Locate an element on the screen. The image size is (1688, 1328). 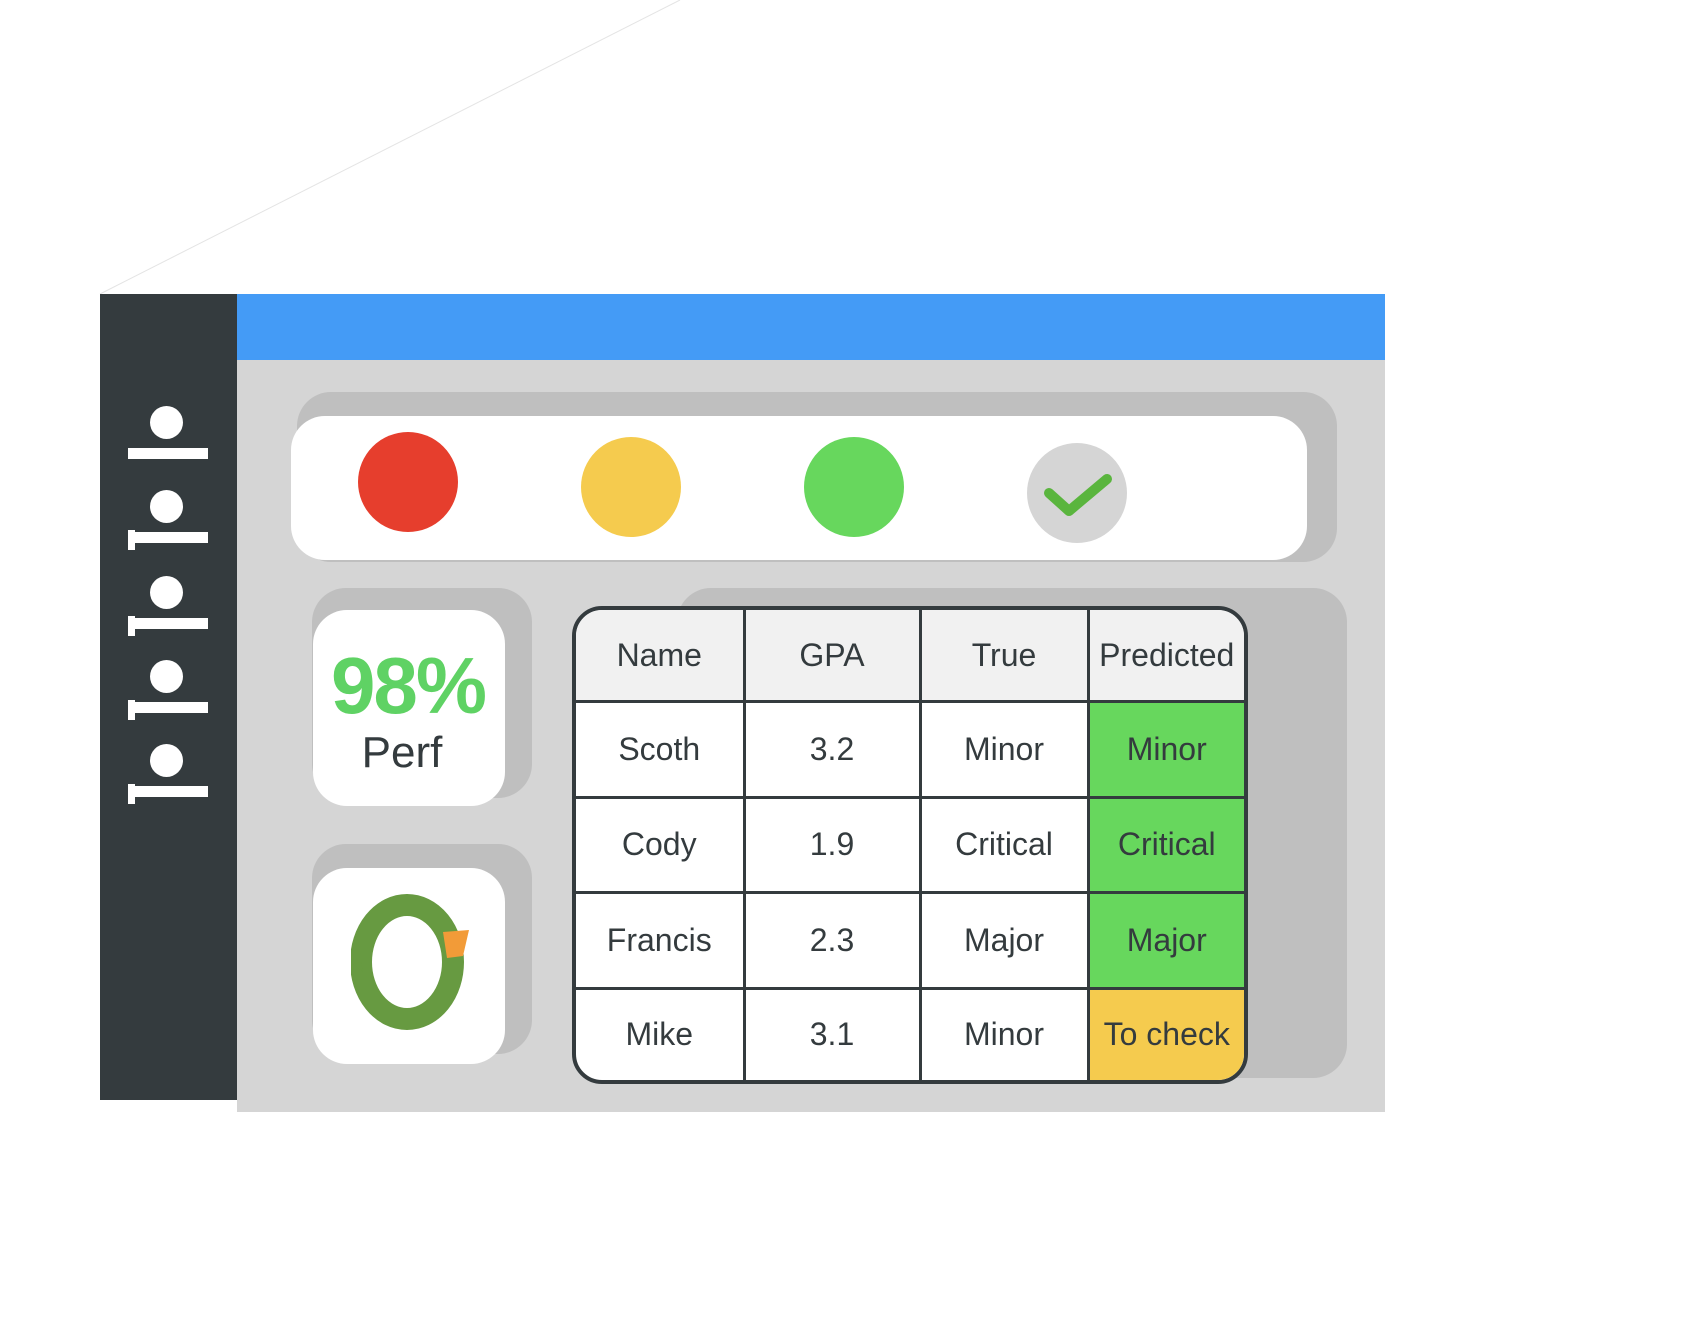
column-header-predicted: Predicted is located at coordinates (1165, 656).